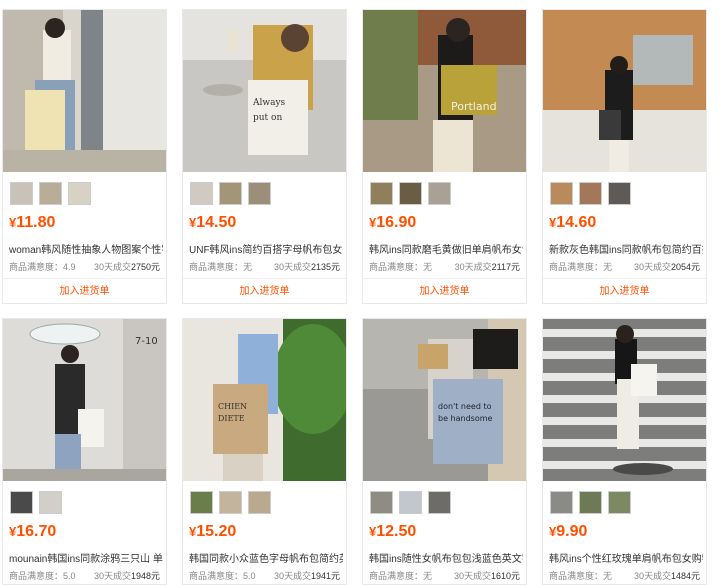 The height and width of the screenshot is (585, 720). I want to click on svg-text: DIETE, so click(231, 418).